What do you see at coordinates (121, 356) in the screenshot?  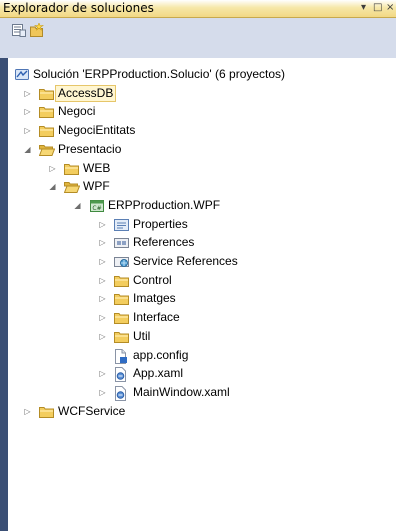 I see `config-file-icon` at bounding box center [121, 356].